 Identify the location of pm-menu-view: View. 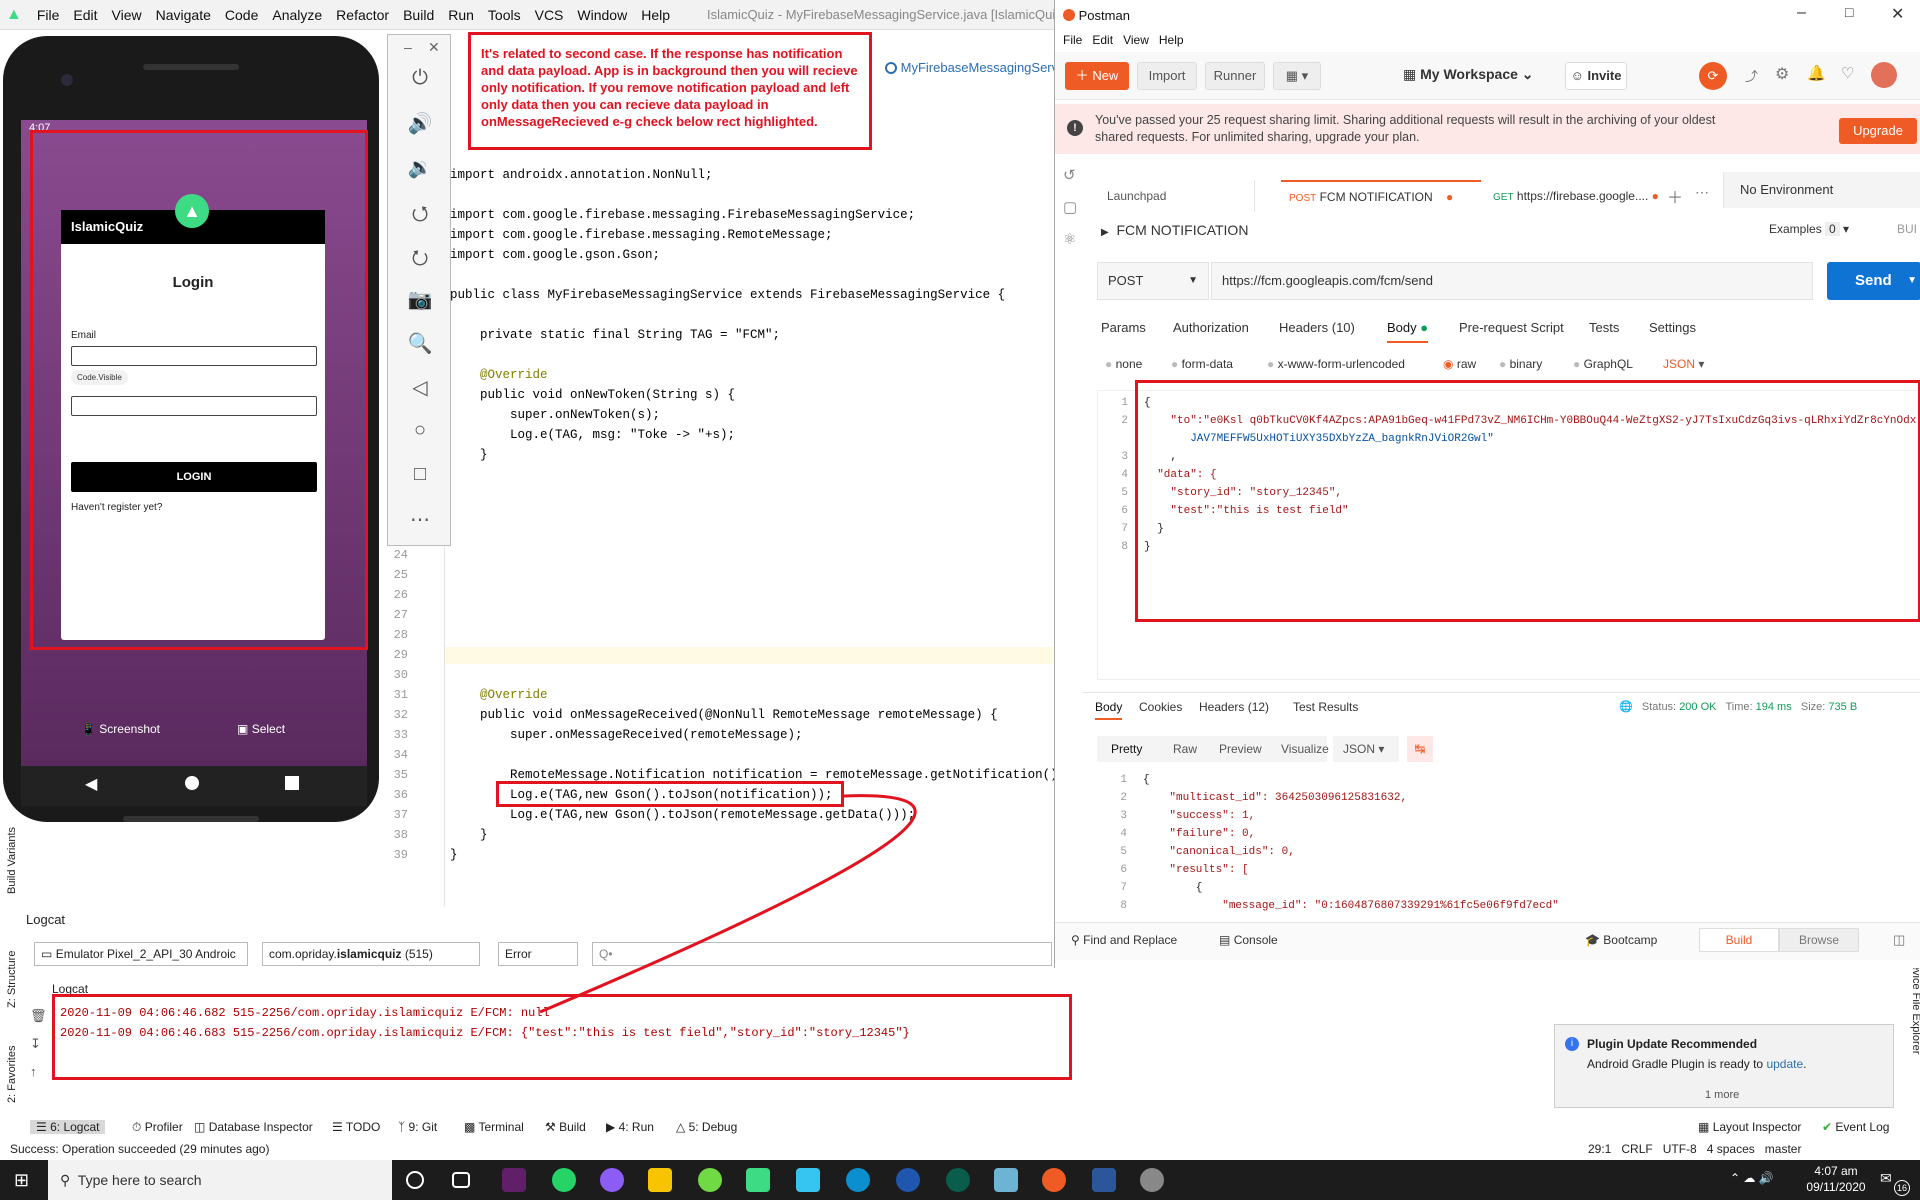
(1136, 40).